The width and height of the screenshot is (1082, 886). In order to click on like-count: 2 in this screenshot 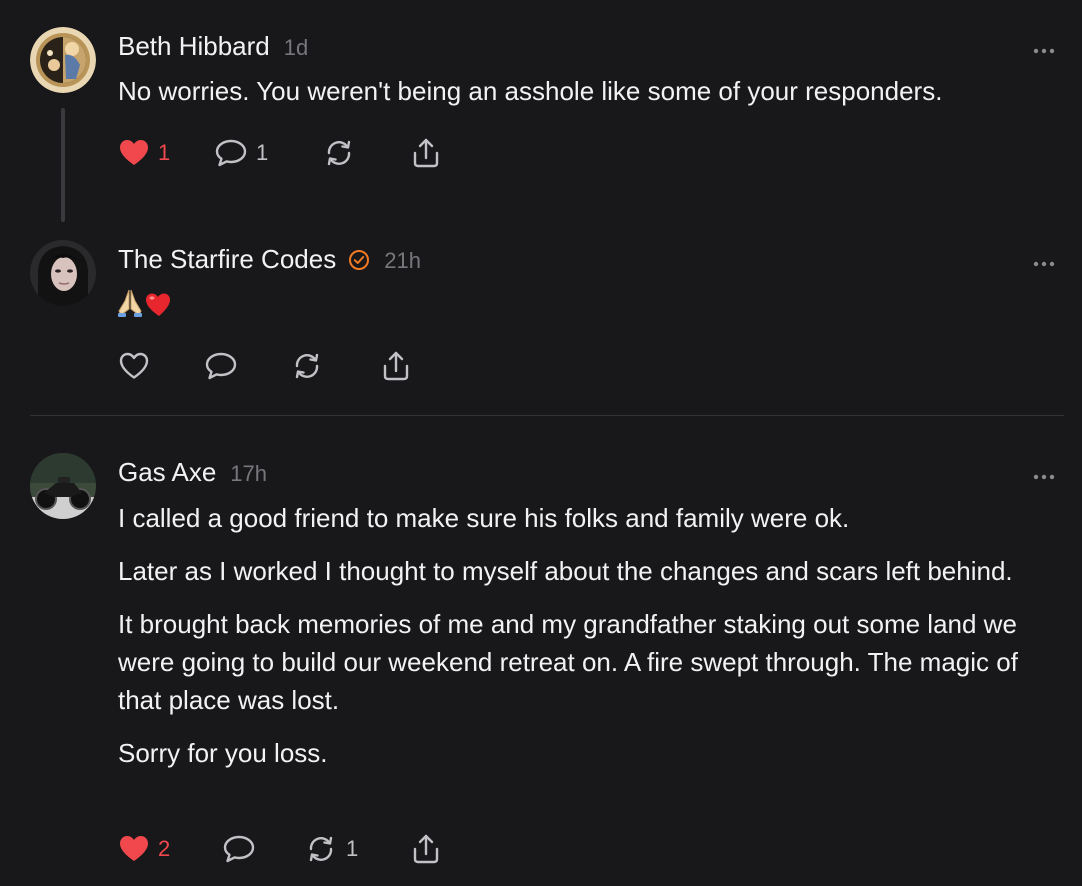, I will do `click(164, 848)`.